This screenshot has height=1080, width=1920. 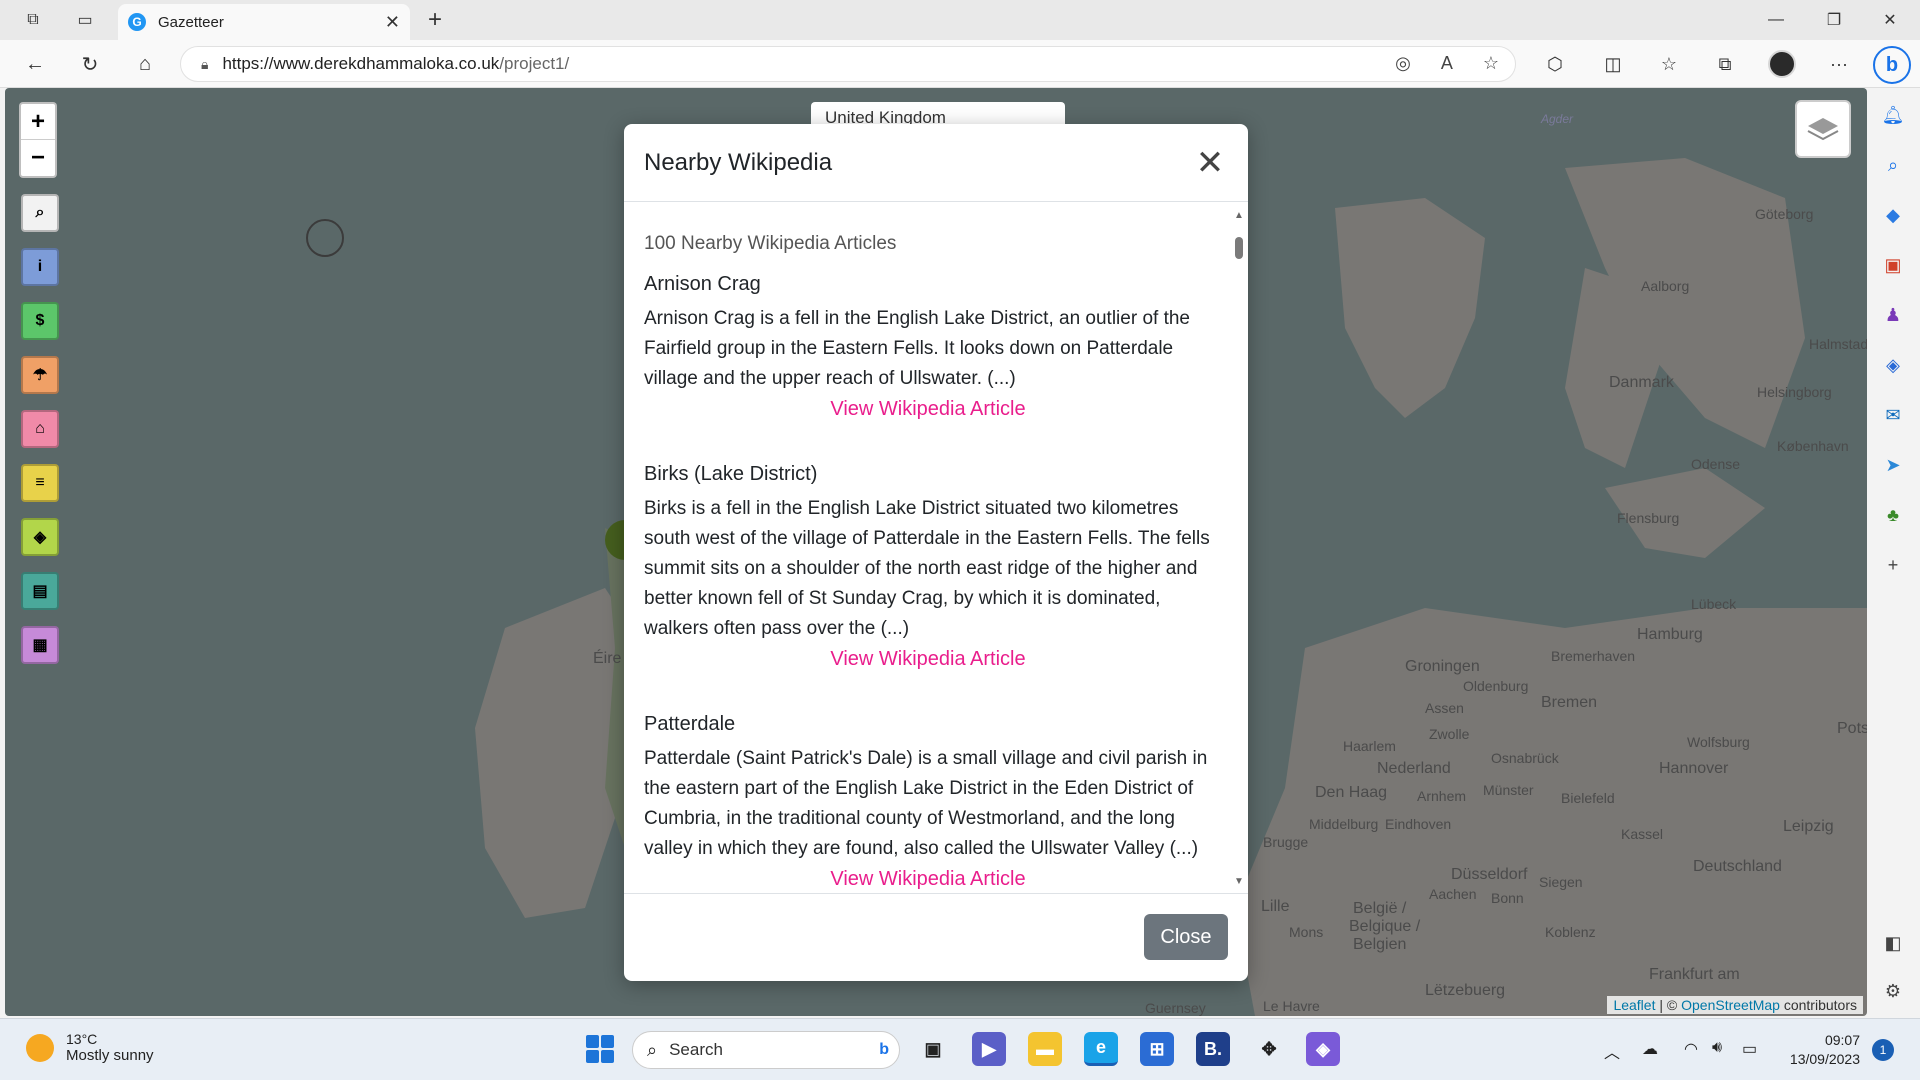 I want to click on onedrive-icon: ☁, so click(x=1650, y=1049).